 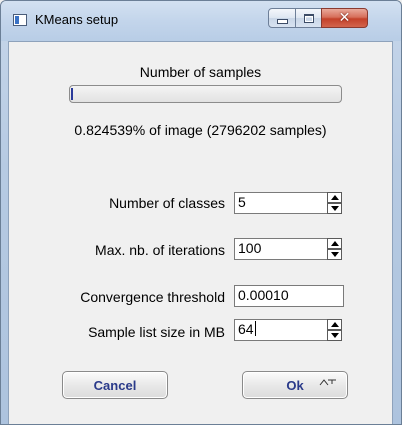 I want to click on text-caret, so click(x=255, y=328).